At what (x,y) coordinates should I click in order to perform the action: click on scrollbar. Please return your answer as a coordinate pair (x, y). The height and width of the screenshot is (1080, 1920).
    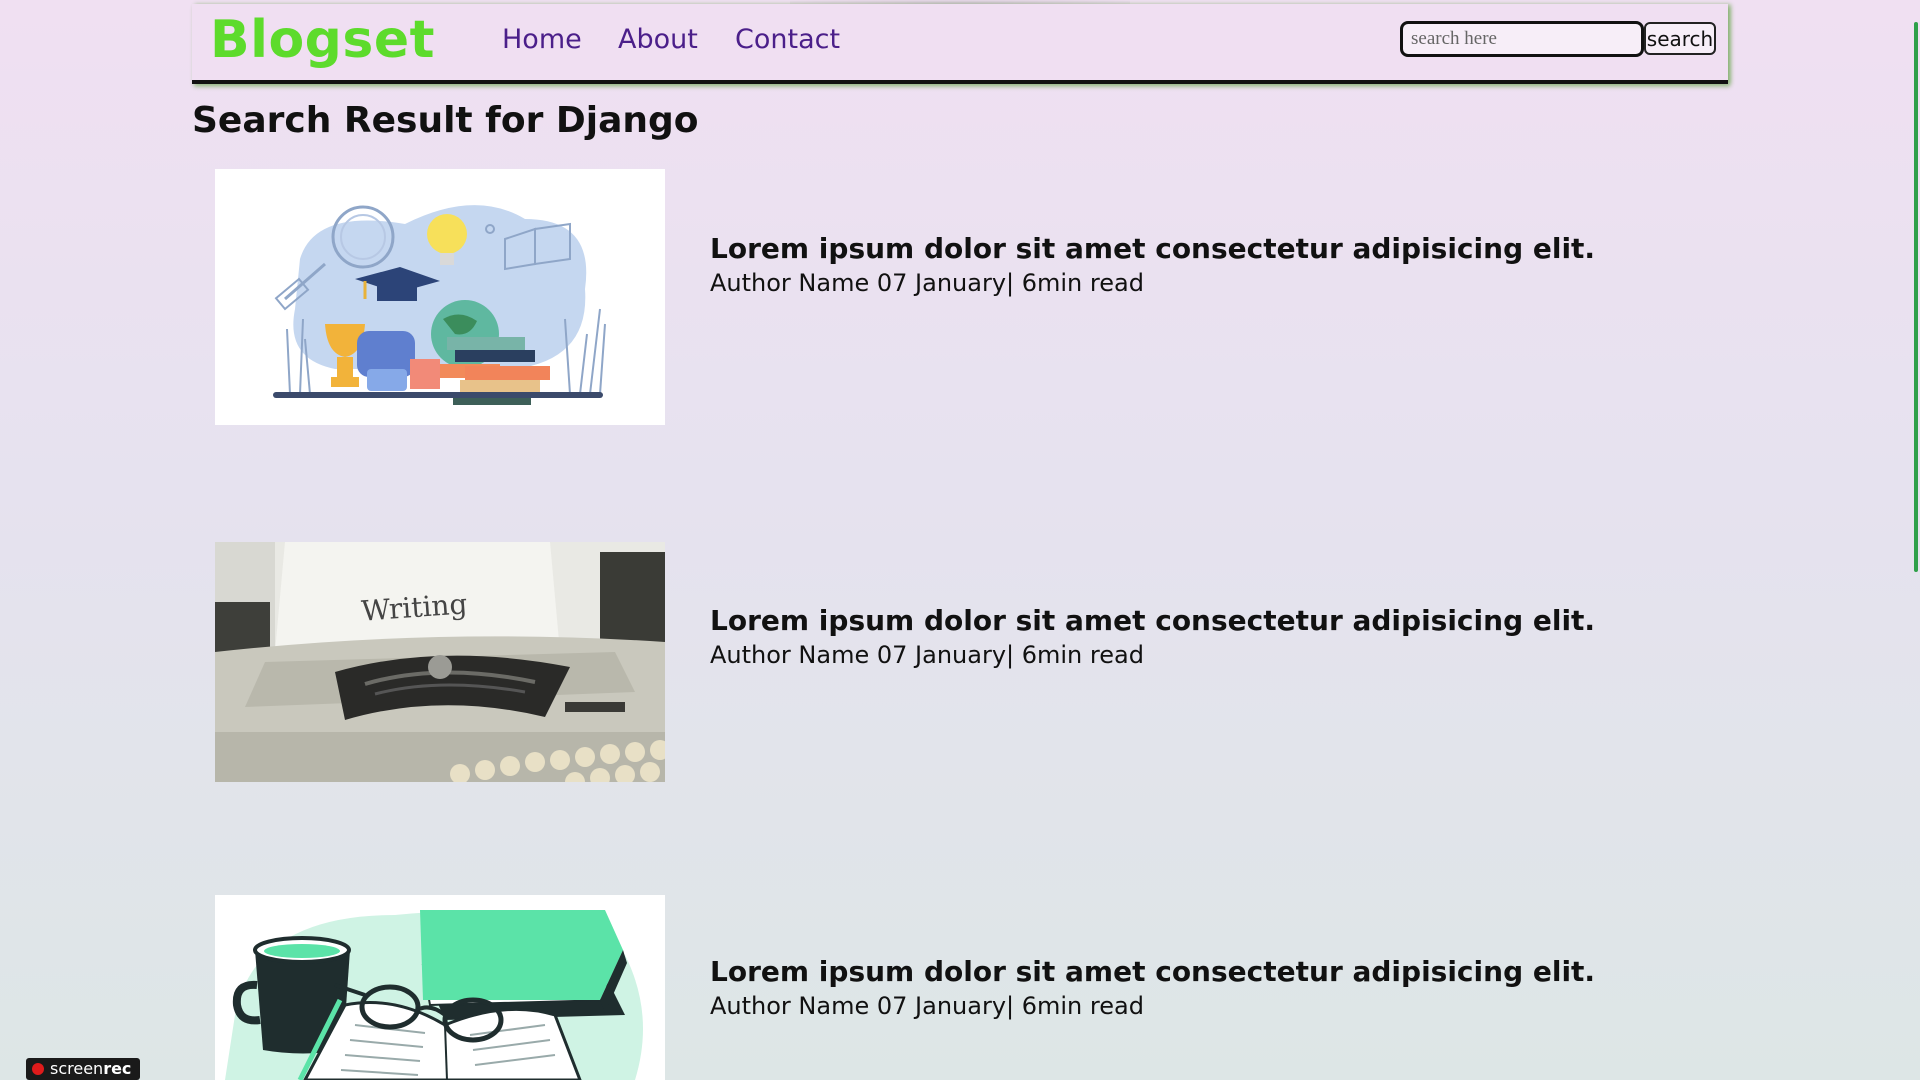
    Looking at the image, I should click on (1916, 540).